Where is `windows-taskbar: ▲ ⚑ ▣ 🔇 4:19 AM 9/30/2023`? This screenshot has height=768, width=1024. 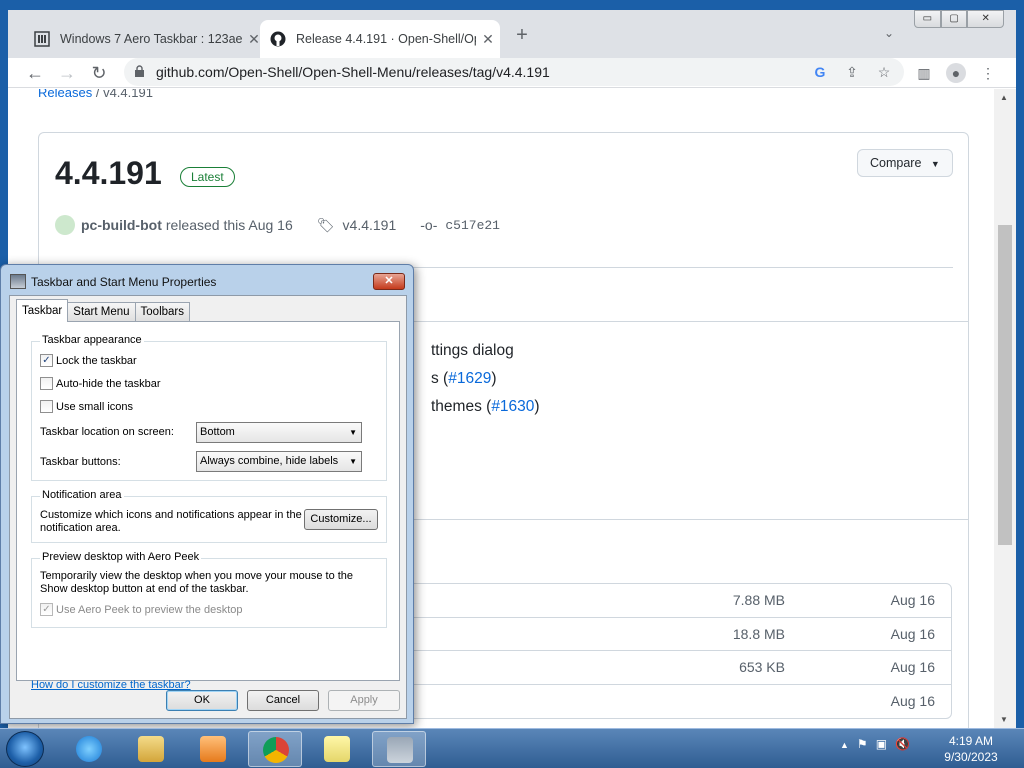
windows-taskbar: ▲ ⚑ ▣ 🔇 4:19 AM 9/30/2023 is located at coordinates (512, 748).